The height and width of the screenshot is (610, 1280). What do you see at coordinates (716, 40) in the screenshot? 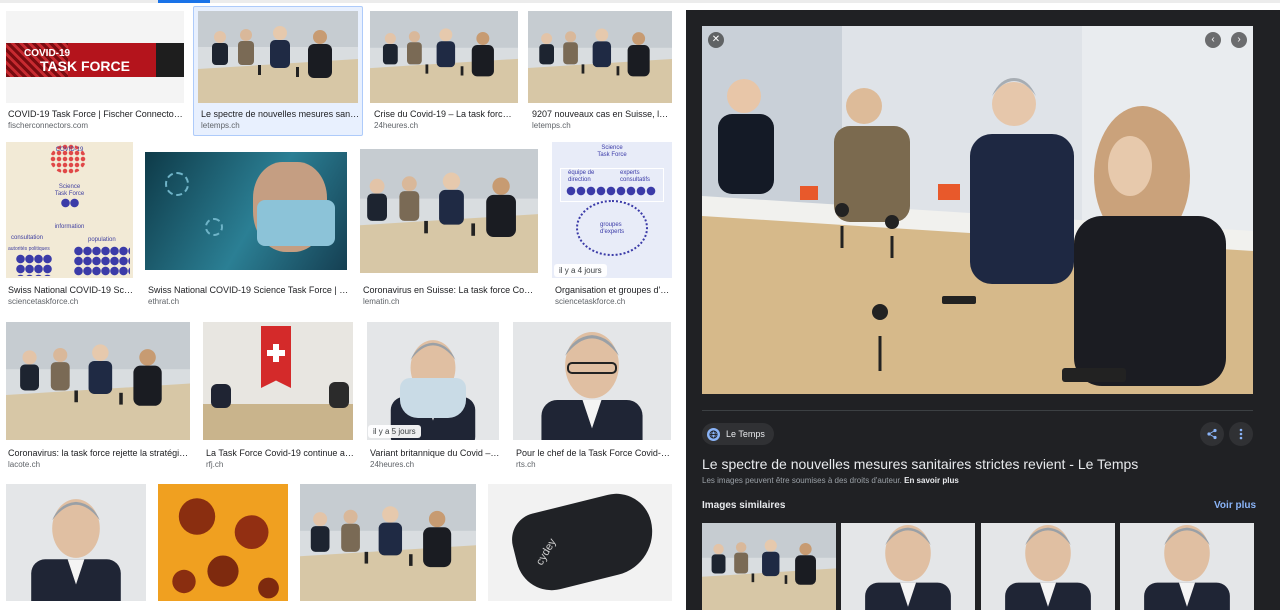
I see `close-icon: ✕` at bounding box center [716, 40].